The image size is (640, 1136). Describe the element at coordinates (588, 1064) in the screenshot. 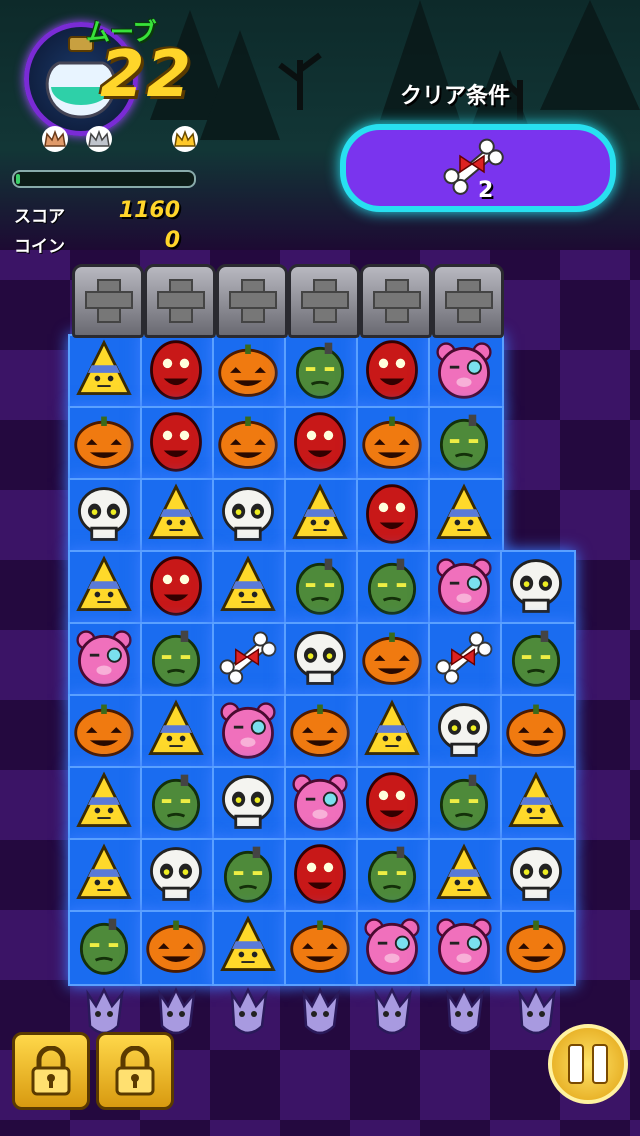

I see `pause-button` at that location.